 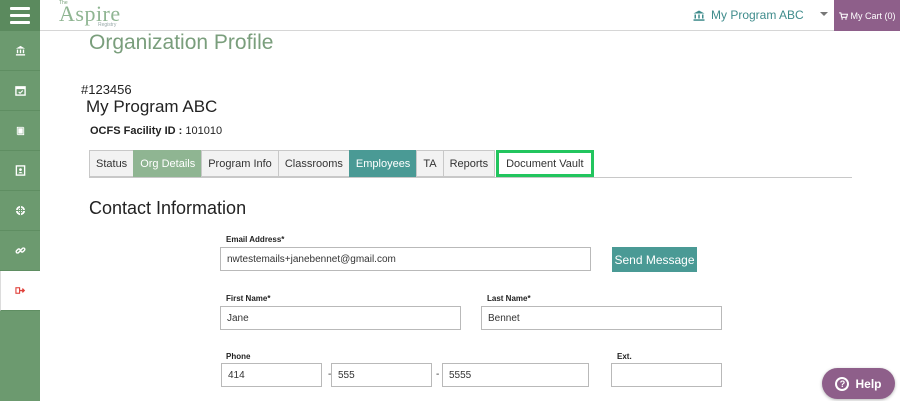 I want to click on sidebar-fill, so click(x=20, y=356).